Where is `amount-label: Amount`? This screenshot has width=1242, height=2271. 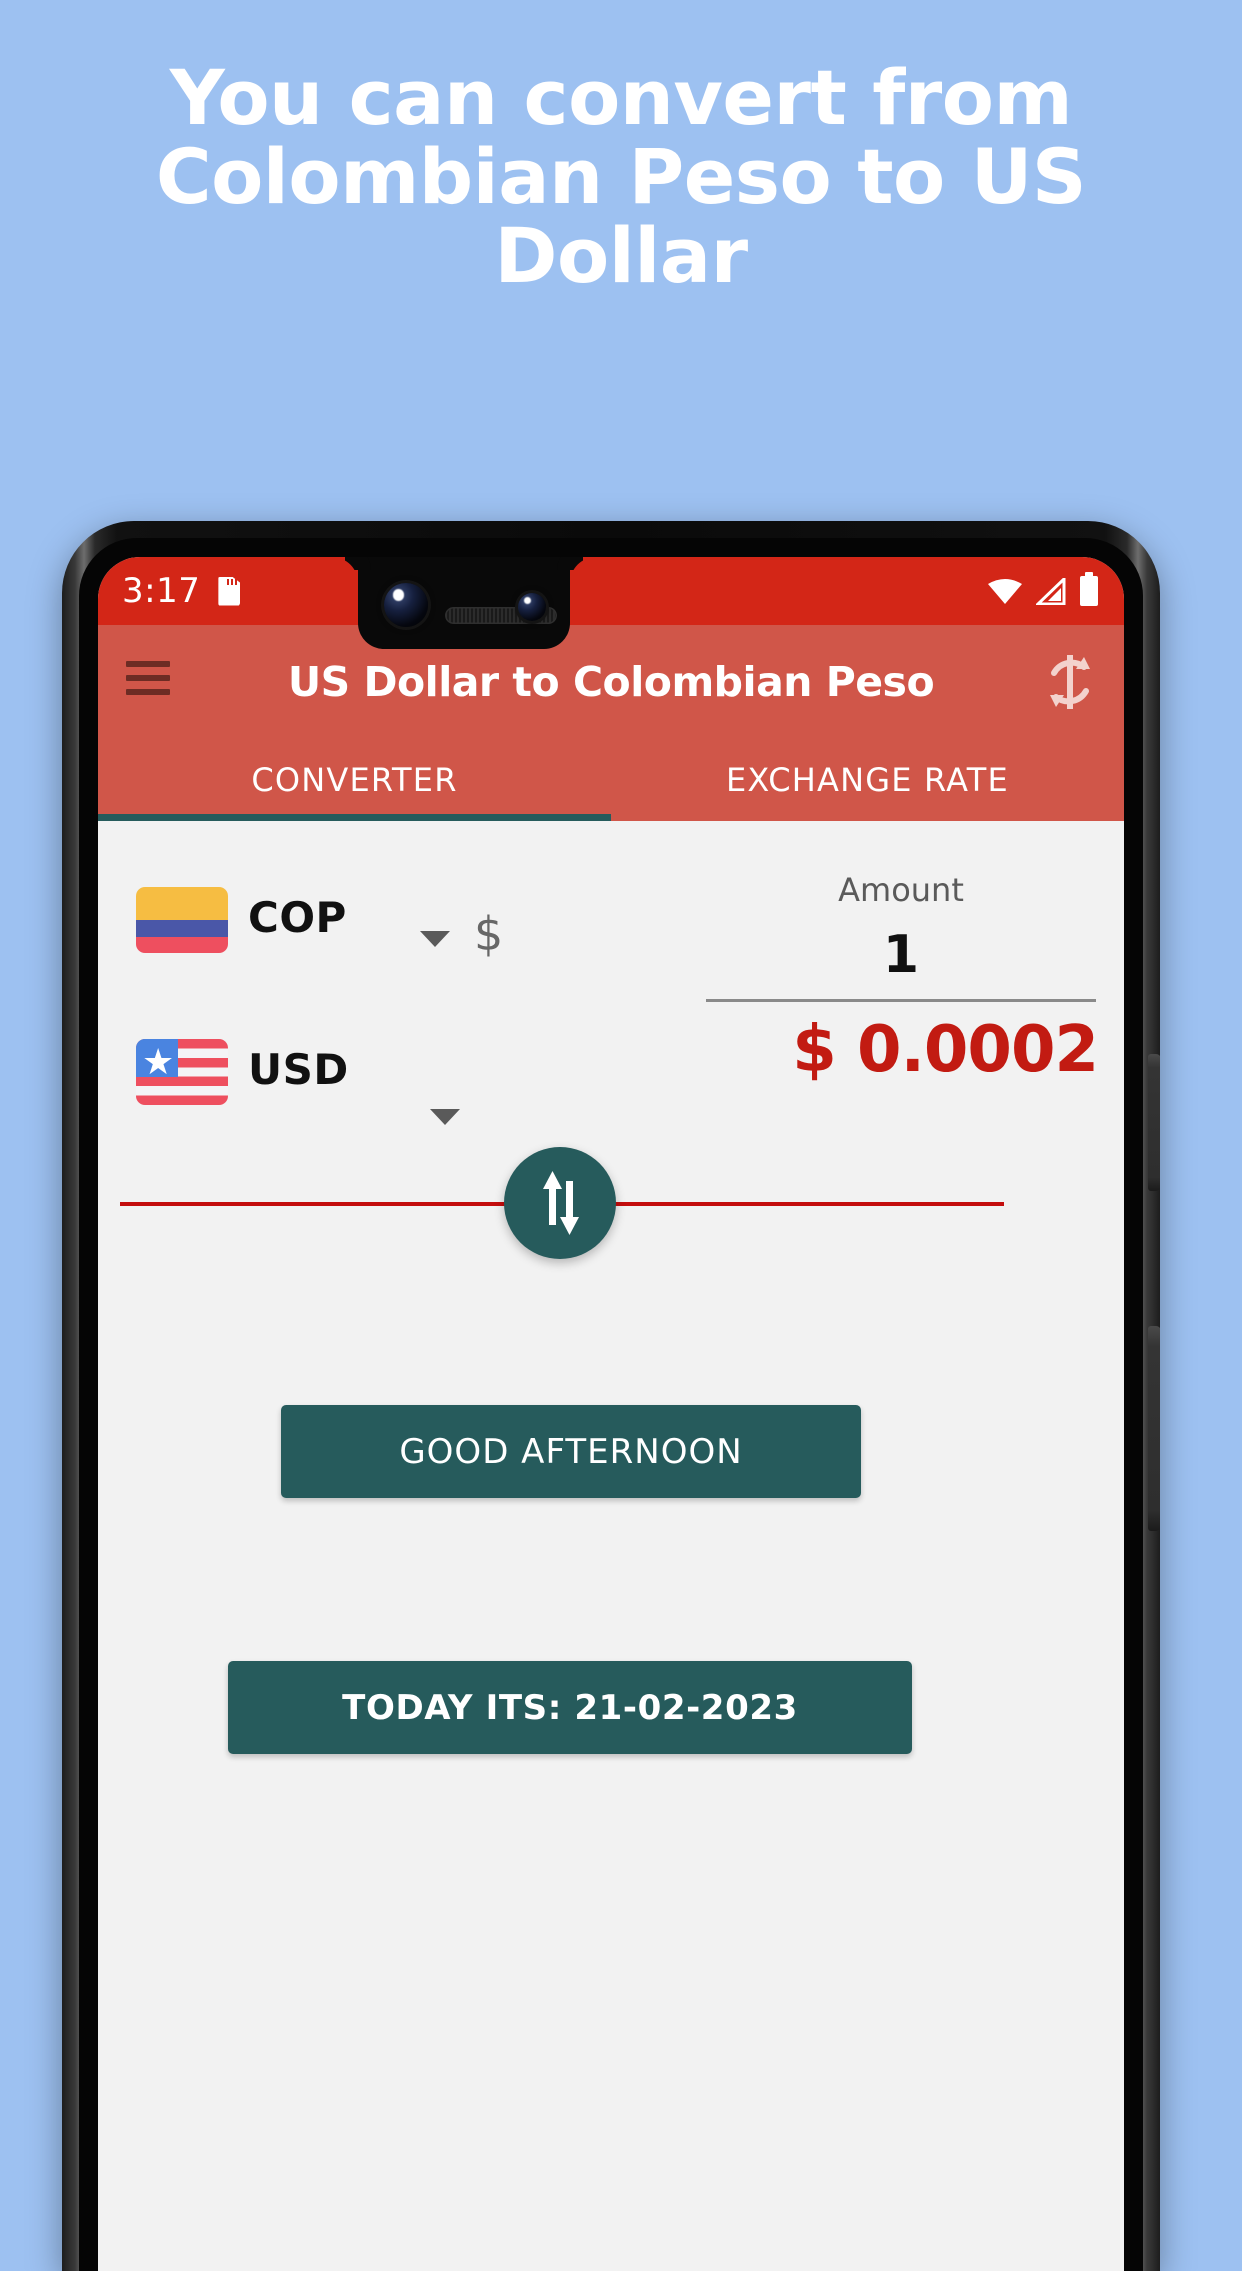 amount-label: Amount is located at coordinates (901, 890).